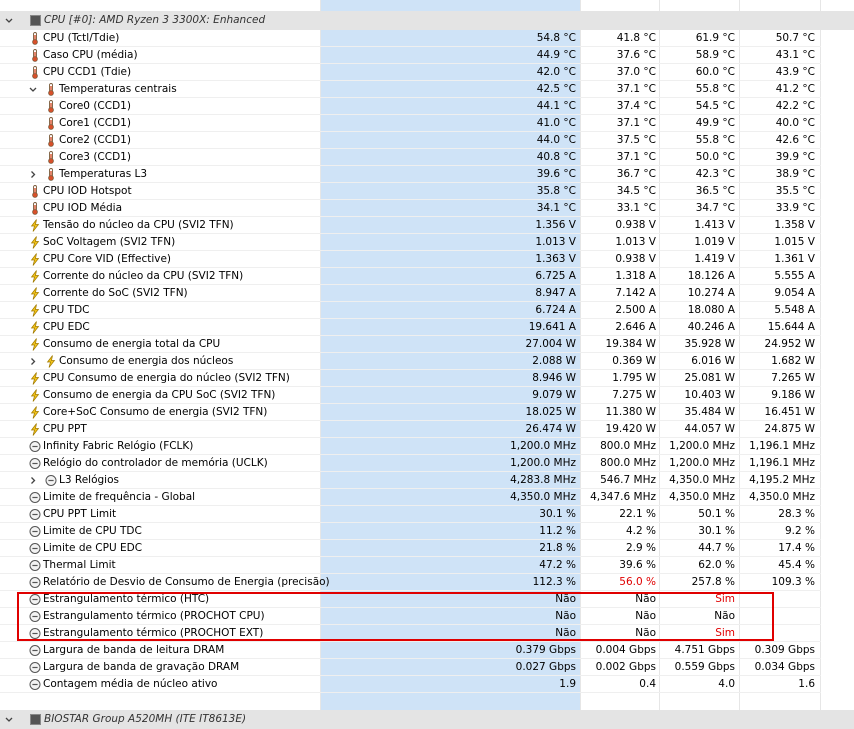 The width and height of the screenshot is (854, 729). I want to click on sensor-row: Thermal Limit 47.2 % 39.6 % 62.0 % 45.4 %, so click(427, 565).